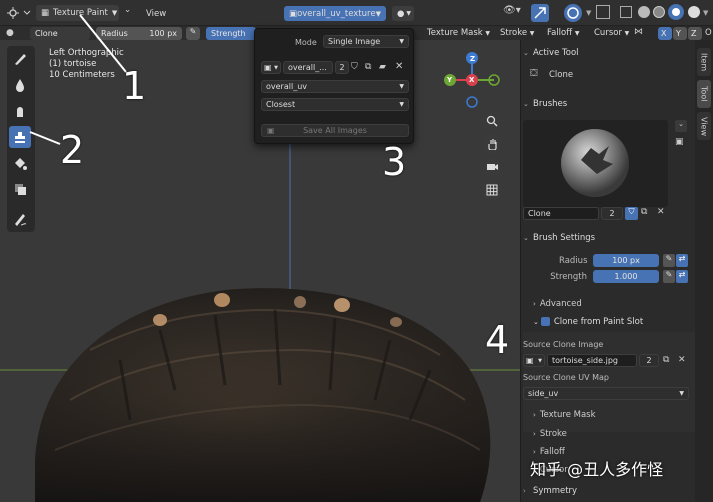 The height and width of the screenshot is (502, 713). I want to click on watermark: 知乎 @丑人多作怪, so click(597, 469).